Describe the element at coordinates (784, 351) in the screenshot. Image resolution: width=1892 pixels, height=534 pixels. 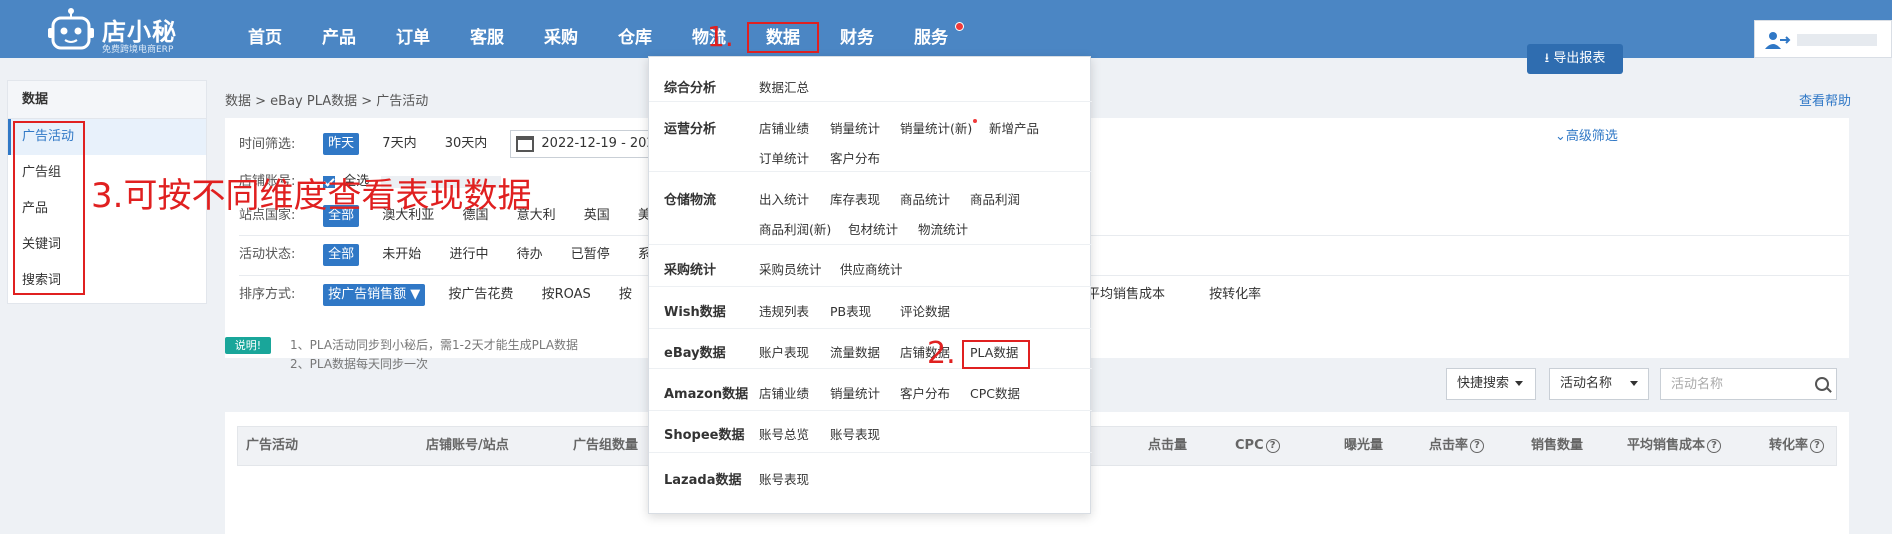
I see `menu-item: 账户表现` at that location.